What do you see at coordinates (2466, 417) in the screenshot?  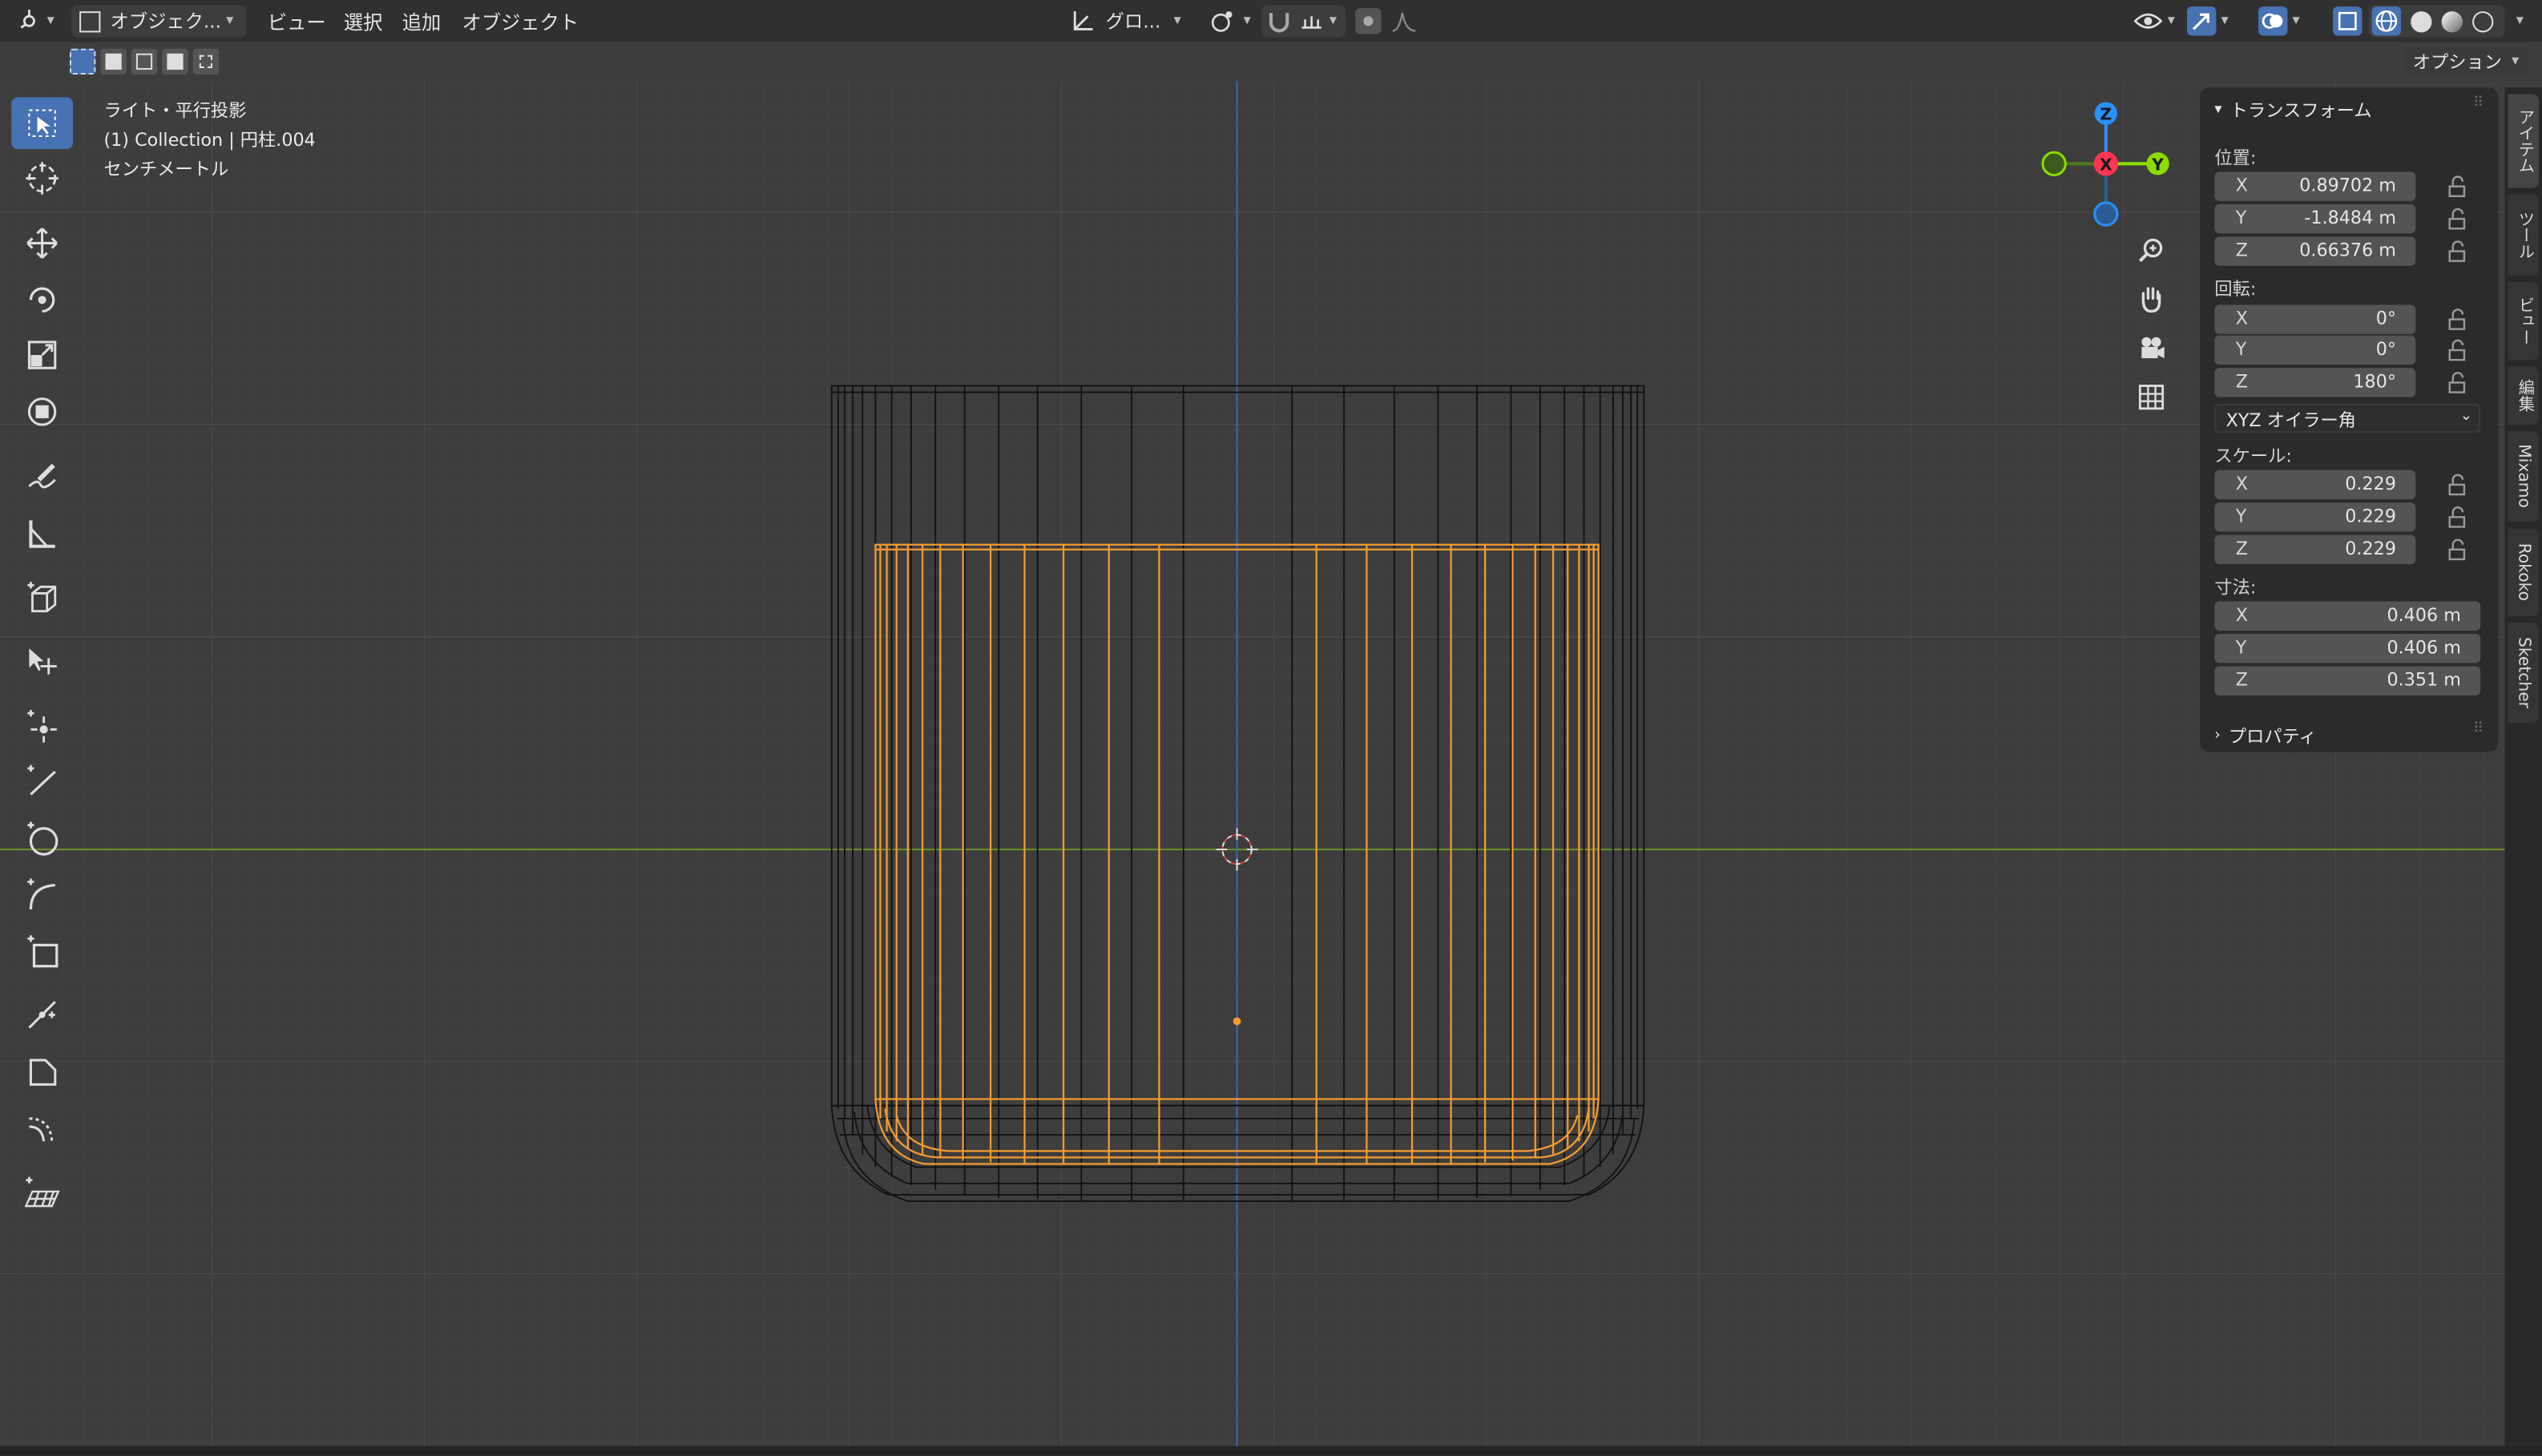 I see `chevron-down-icon: ⌄` at bounding box center [2466, 417].